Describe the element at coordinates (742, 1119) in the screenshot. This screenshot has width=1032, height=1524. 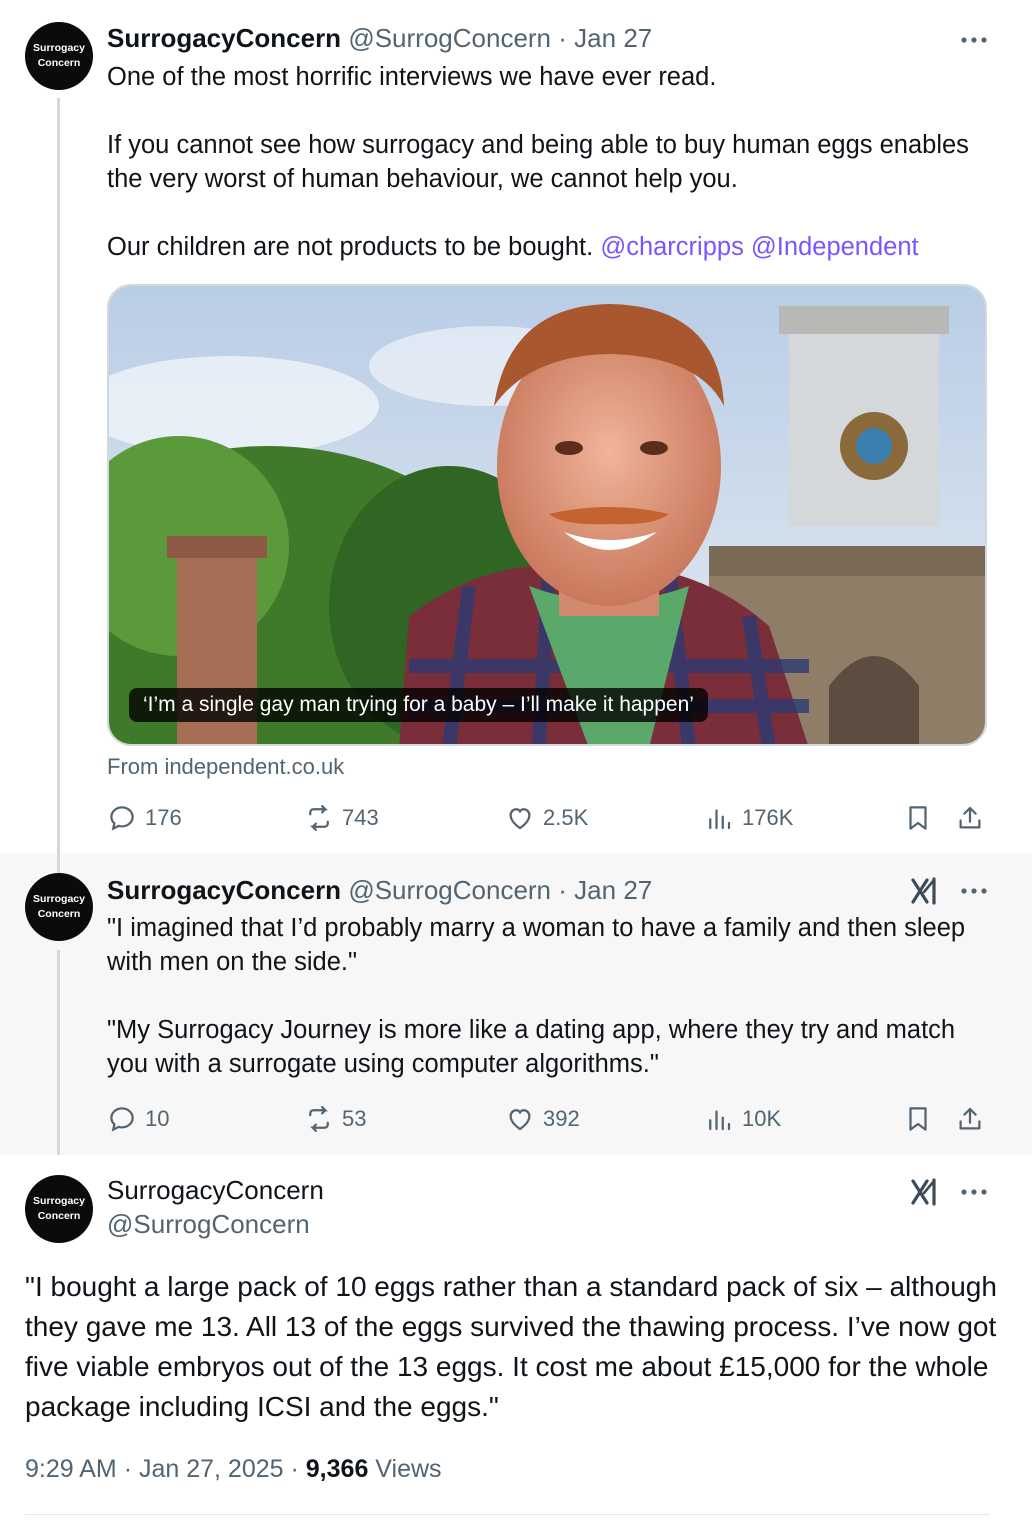
I see `views-button: 10K` at that location.